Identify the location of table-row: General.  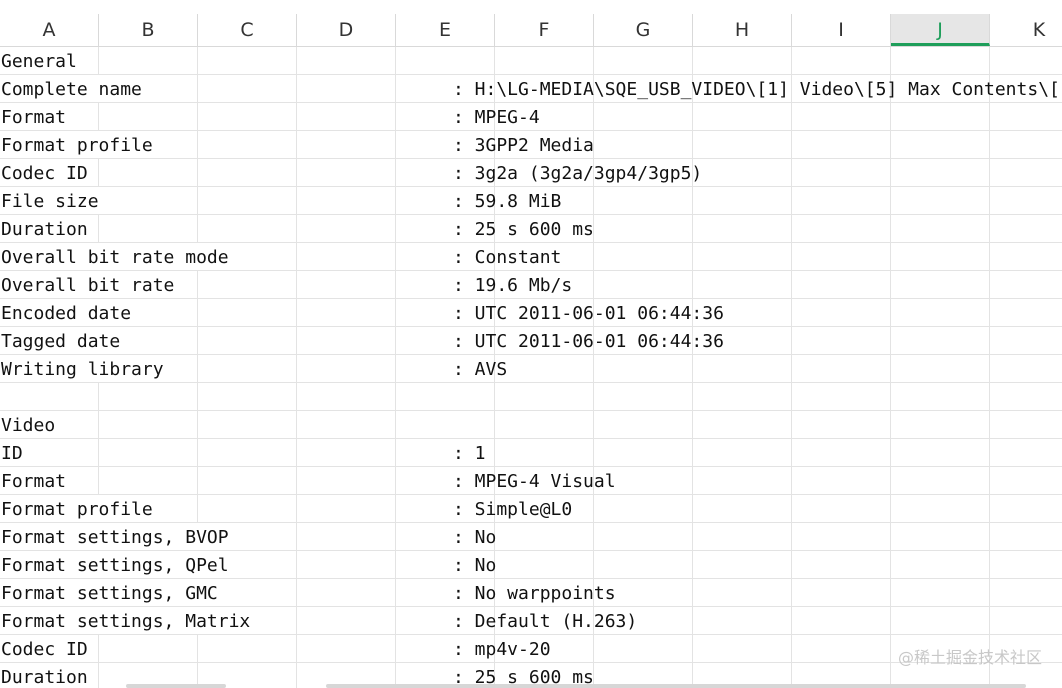
(531, 61).